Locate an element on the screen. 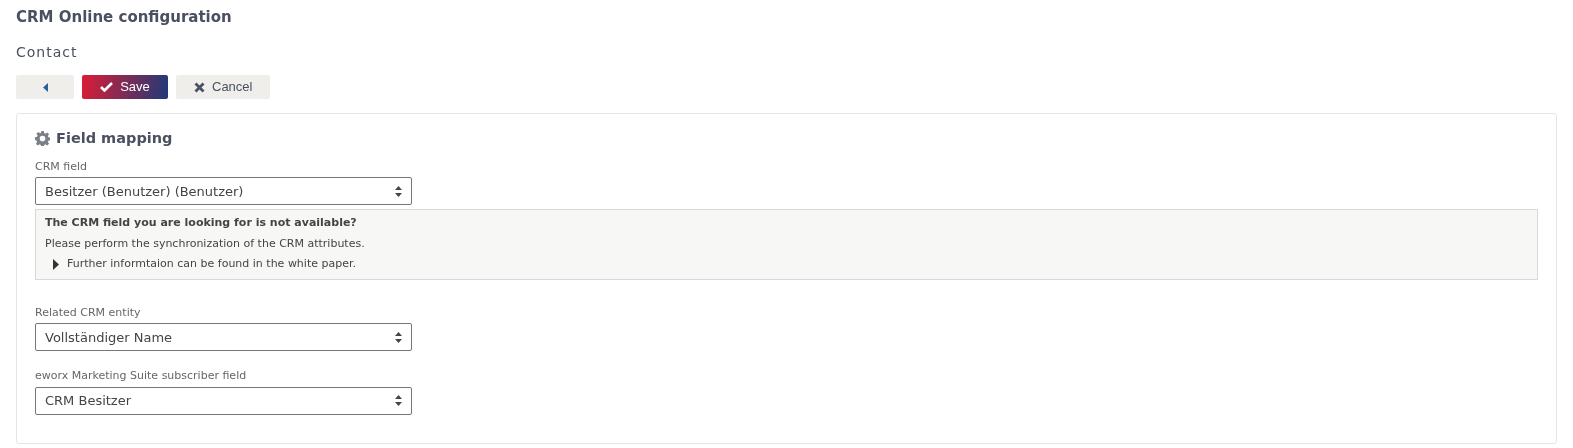 The width and height of the screenshot is (1573, 448). caret-left-icon is located at coordinates (45, 87).